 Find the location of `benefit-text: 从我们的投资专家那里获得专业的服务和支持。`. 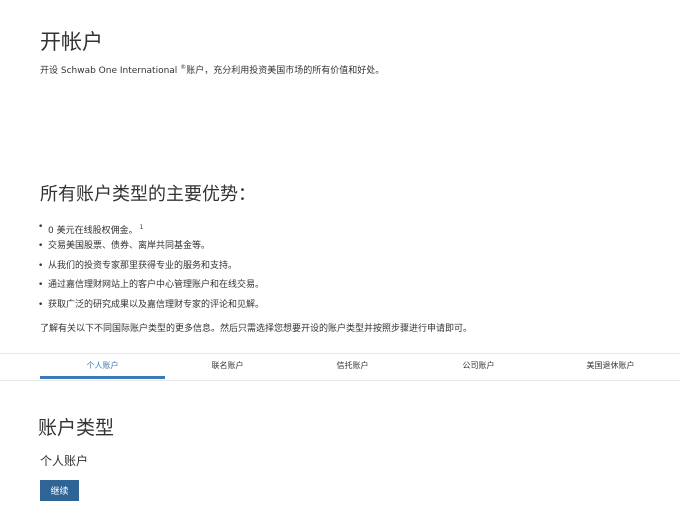

benefit-text: 从我们的投资专家那里获得专业的服务和支持。 is located at coordinates (143, 265).